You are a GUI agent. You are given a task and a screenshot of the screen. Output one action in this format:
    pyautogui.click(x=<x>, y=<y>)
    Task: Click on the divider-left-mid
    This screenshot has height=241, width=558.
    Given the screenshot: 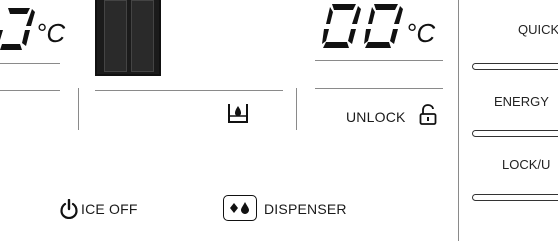 What is the action you would take?
    pyautogui.click(x=30, y=90)
    